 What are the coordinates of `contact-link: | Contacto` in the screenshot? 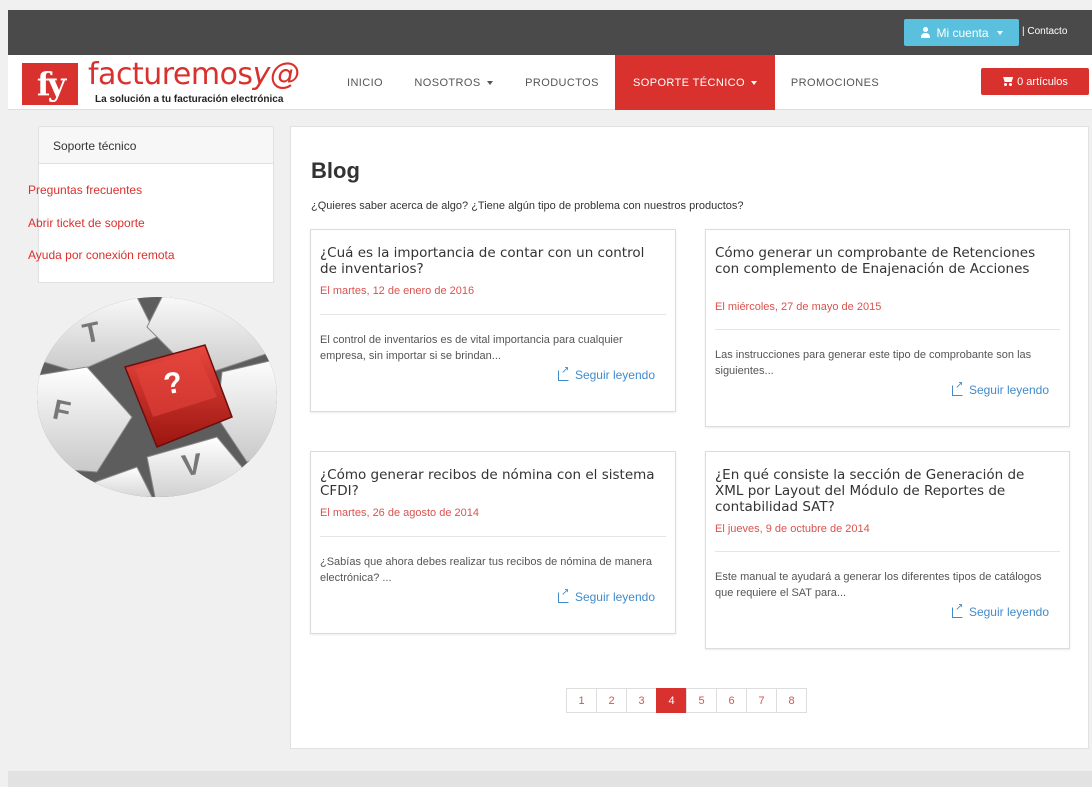 It's located at (1044, 31).